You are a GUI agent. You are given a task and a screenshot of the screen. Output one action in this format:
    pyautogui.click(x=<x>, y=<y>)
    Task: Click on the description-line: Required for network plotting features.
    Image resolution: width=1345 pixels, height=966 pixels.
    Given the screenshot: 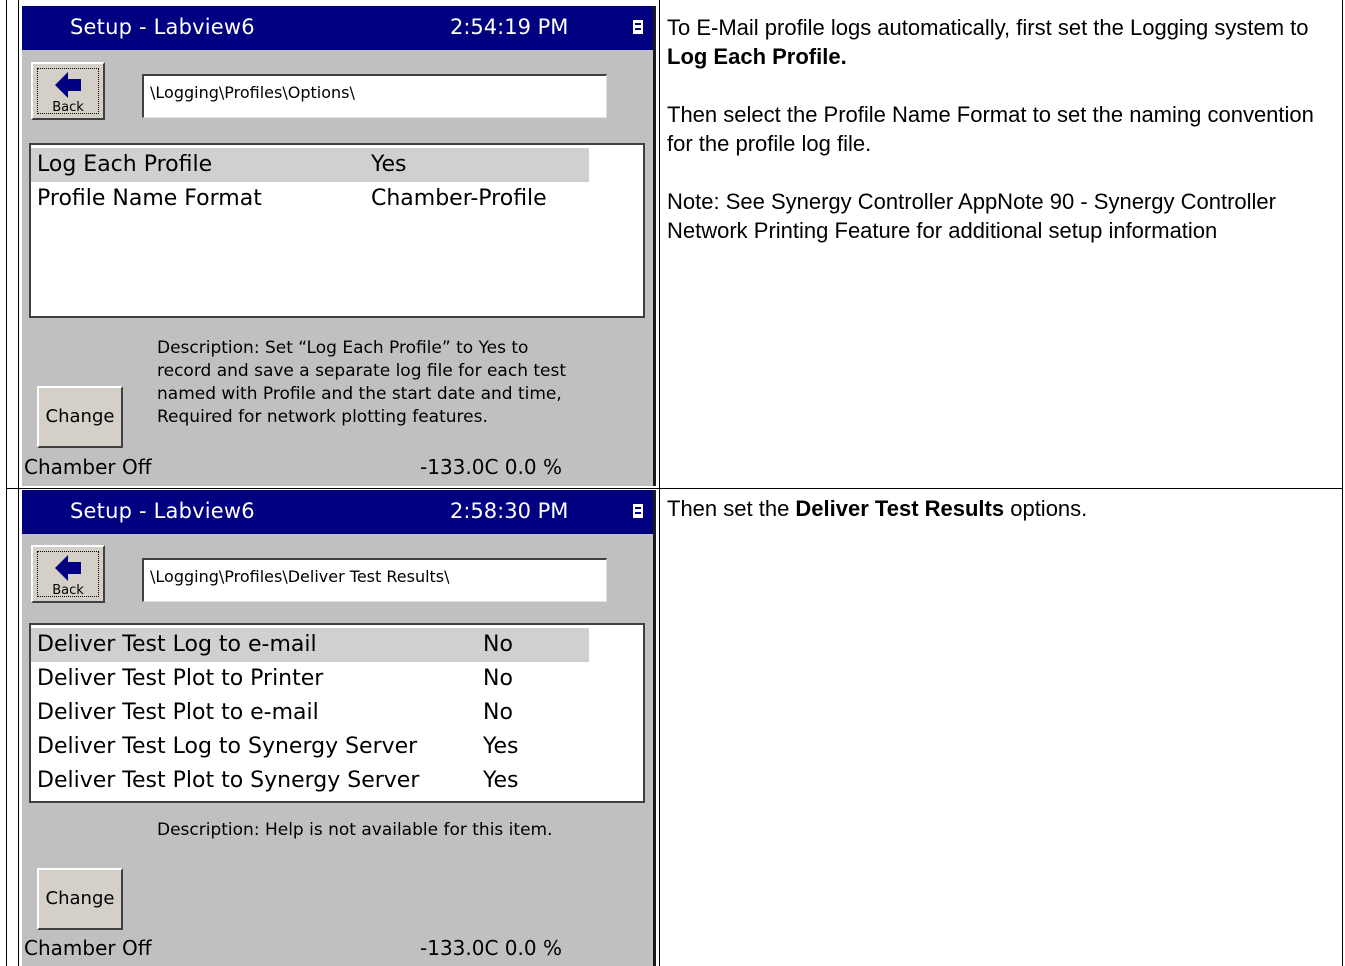 What is the action you would take?
    pyautogui.click(x=322, y=417)
    